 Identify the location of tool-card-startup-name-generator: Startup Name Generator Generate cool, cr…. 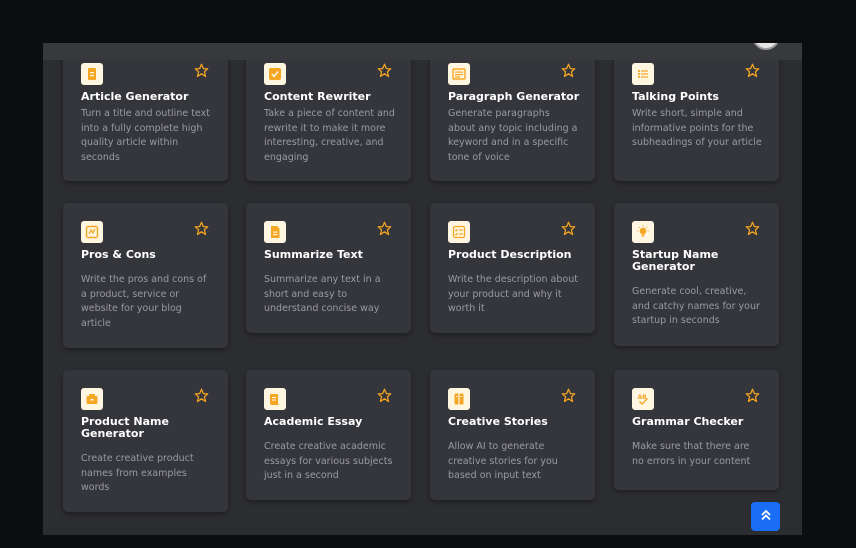
(696, 274).